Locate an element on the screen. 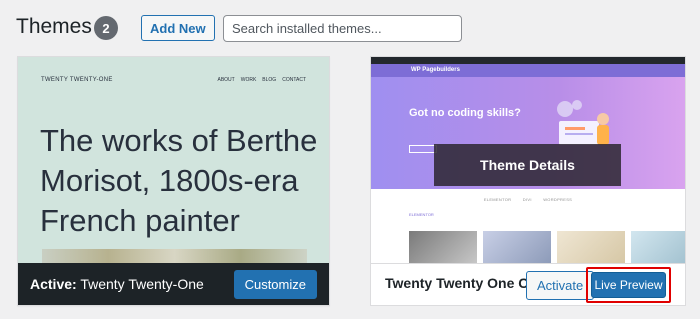 The image size is (700, 319). preview-tab: DIVI is located at coordinates (527, 199).